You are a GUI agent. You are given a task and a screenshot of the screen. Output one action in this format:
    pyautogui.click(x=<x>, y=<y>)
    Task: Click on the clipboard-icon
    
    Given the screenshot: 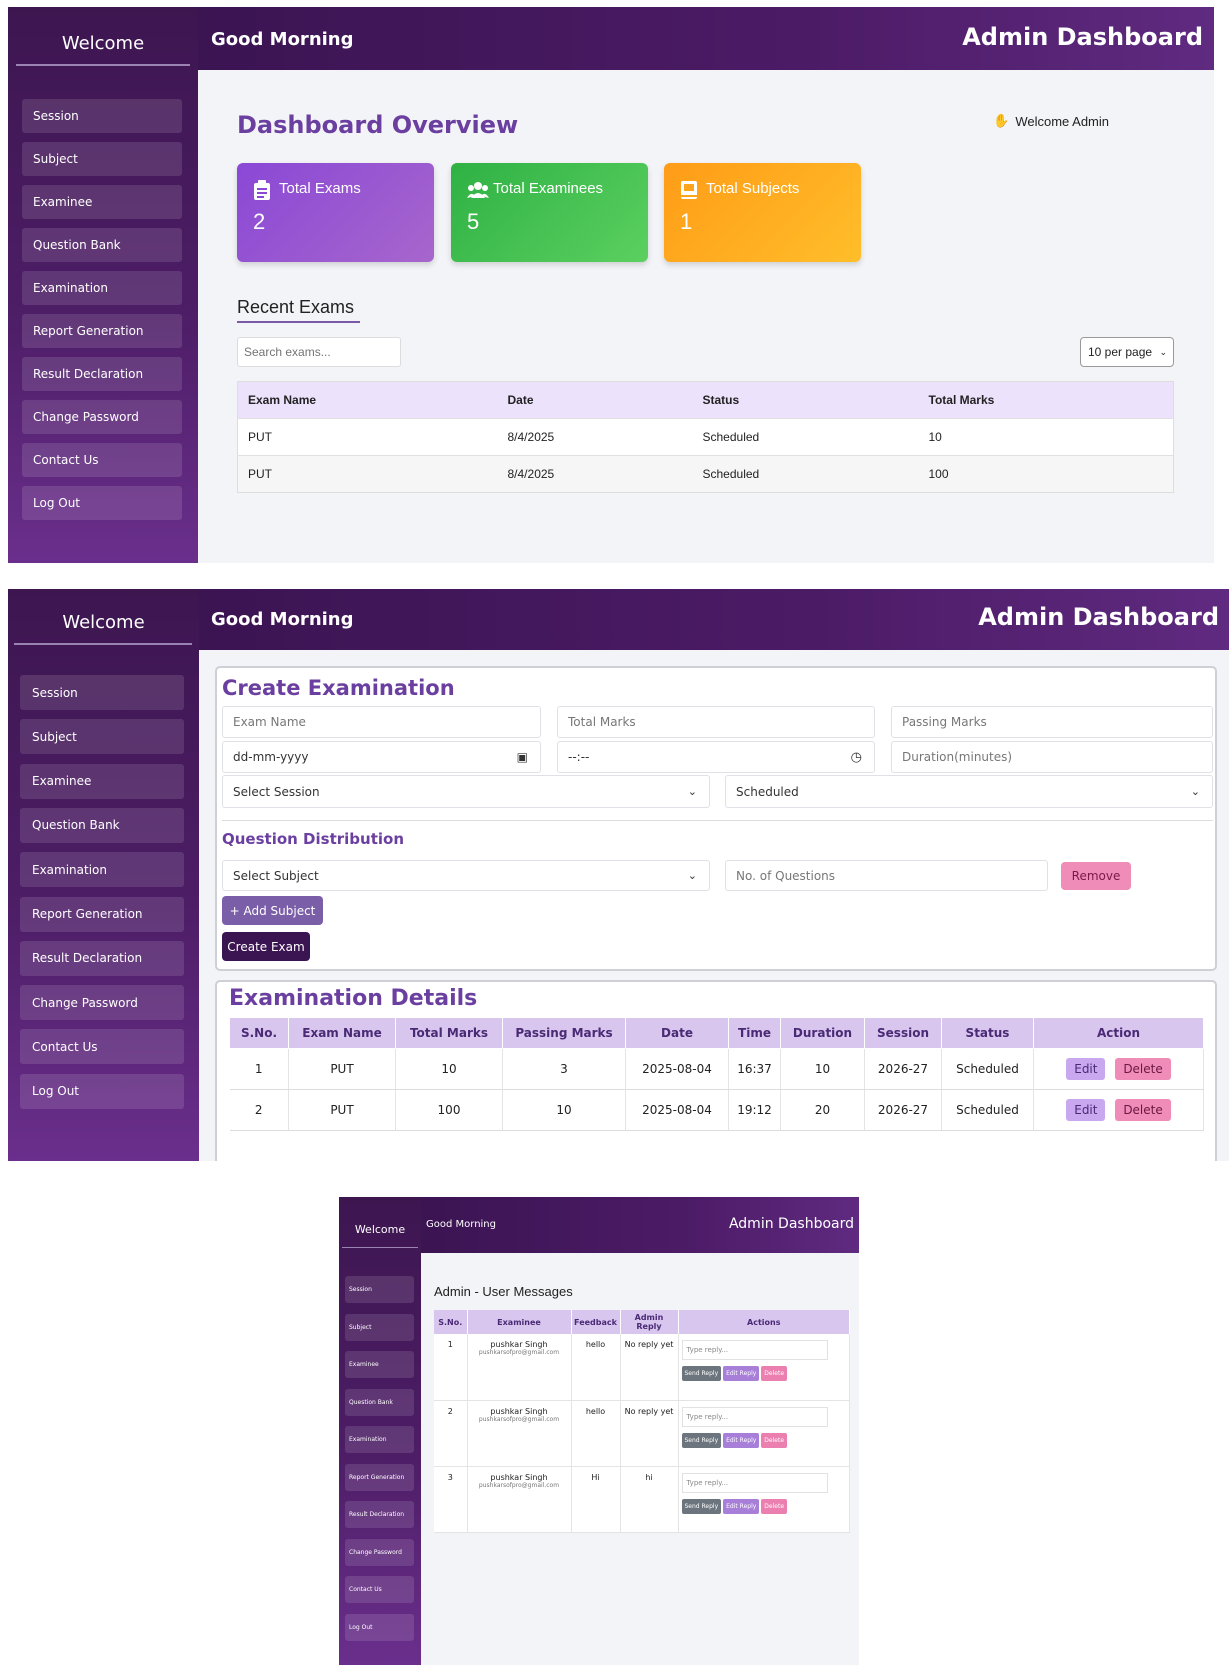 What is the action you would take?
    pyautogui.click(x=262, y=190)
    